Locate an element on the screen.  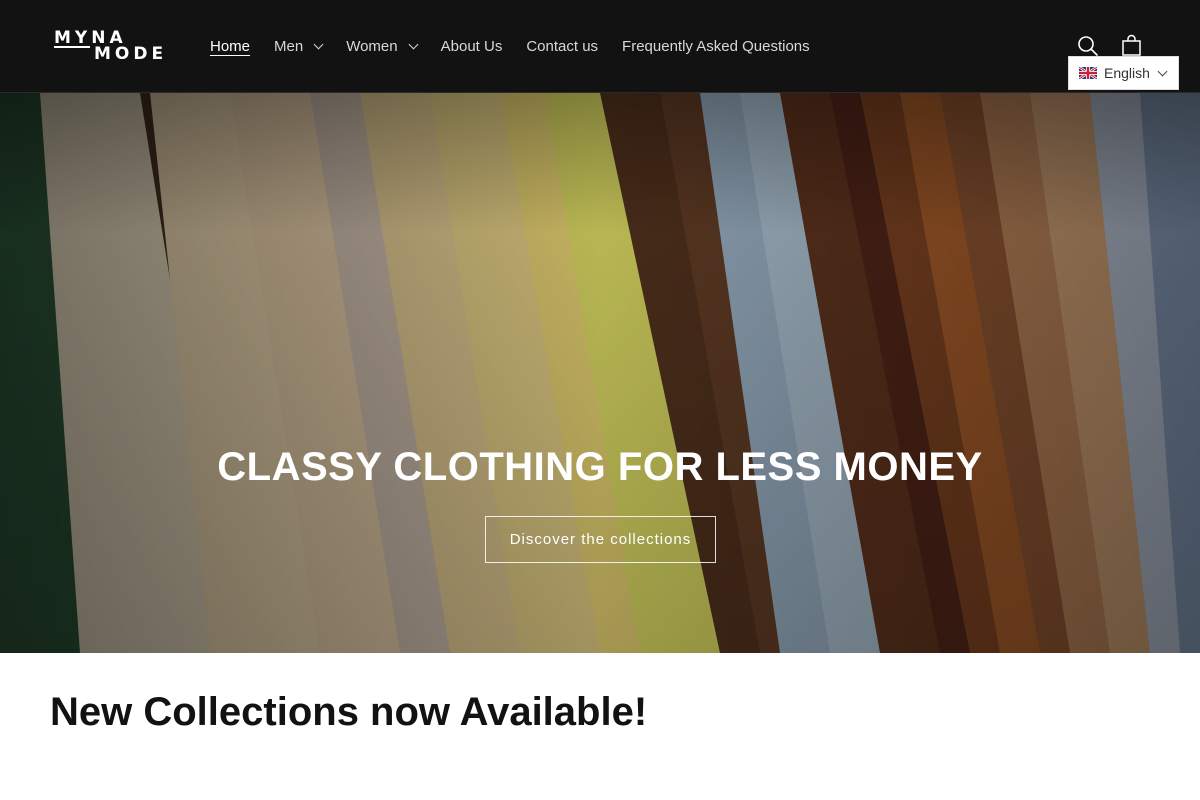
nav-item-women: Women is located at coordinates (381, 46).